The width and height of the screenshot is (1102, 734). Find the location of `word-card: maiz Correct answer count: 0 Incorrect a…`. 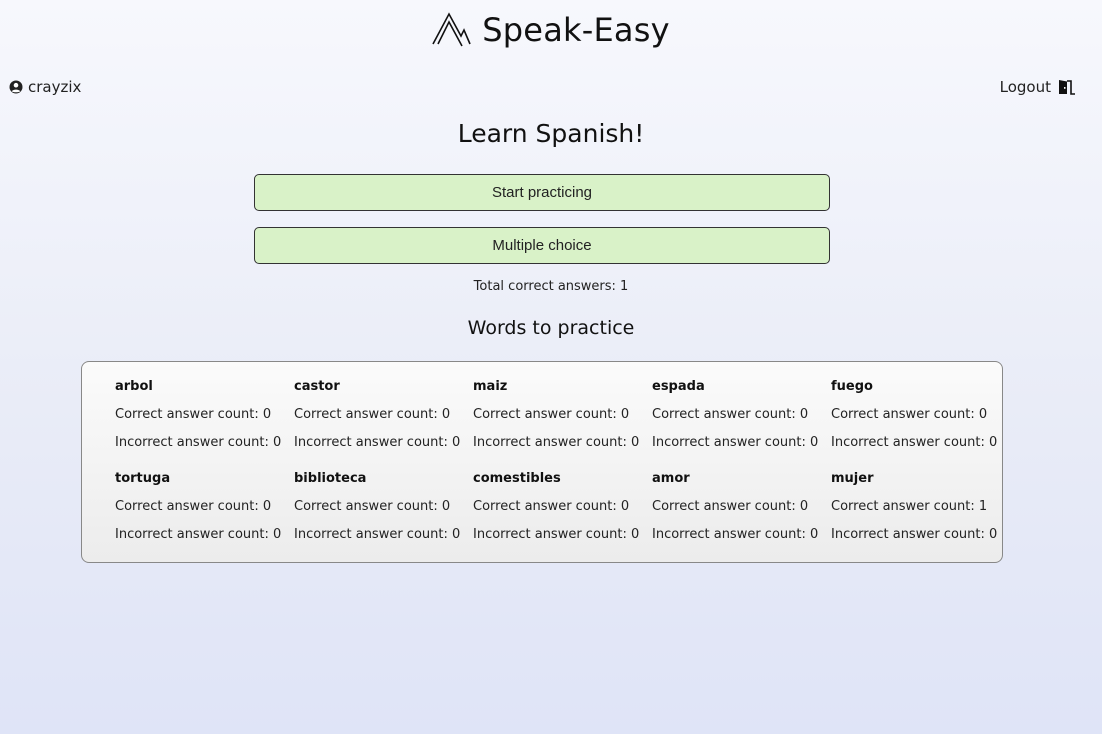

word-card: maiz Correct answer count: 0 Incorrect a… is located at coordinates (562, 424).